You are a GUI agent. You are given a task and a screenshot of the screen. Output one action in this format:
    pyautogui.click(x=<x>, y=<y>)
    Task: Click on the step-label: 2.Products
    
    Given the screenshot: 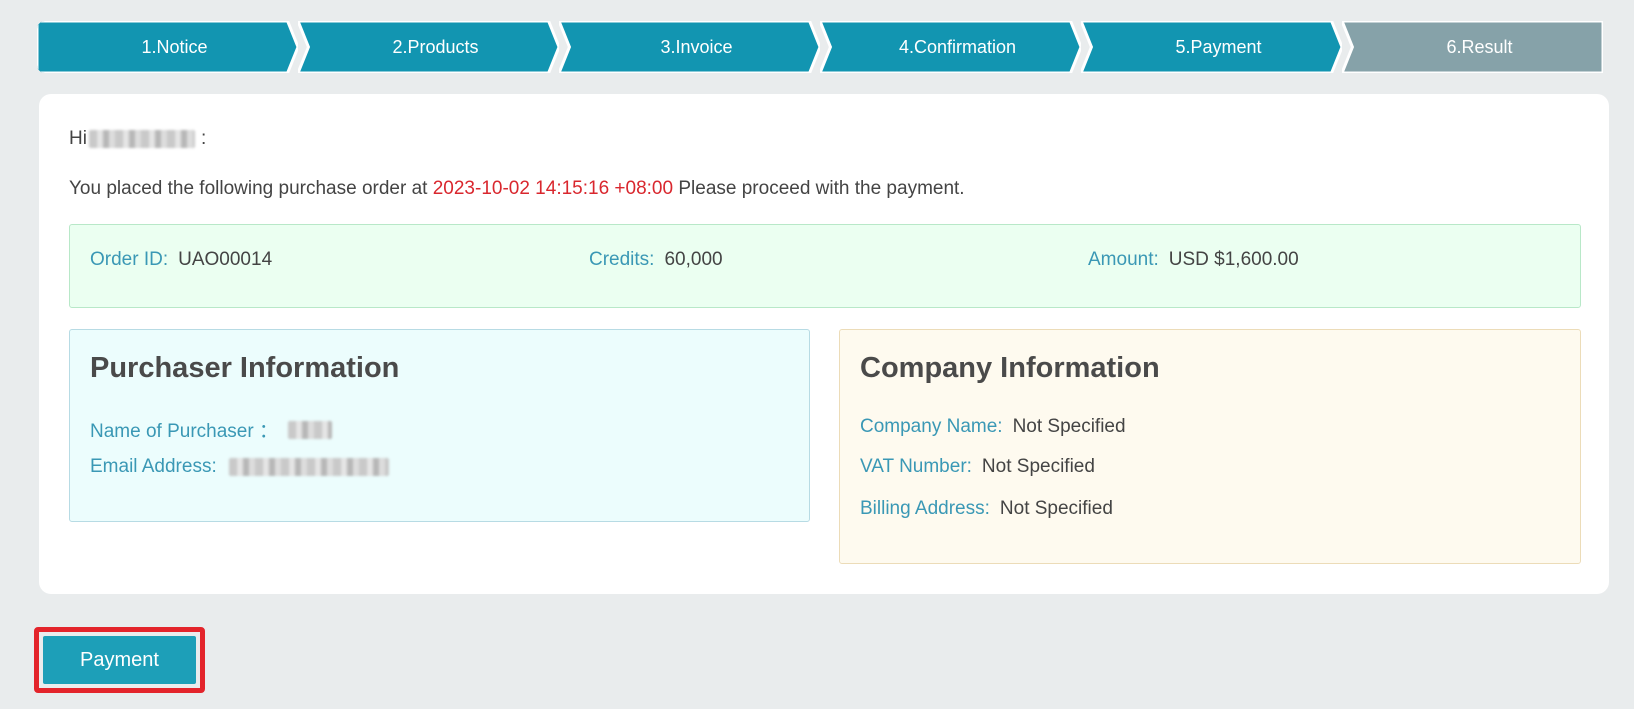 What is the action you would take?
    pyautogui.click(x=435, y=46)
    